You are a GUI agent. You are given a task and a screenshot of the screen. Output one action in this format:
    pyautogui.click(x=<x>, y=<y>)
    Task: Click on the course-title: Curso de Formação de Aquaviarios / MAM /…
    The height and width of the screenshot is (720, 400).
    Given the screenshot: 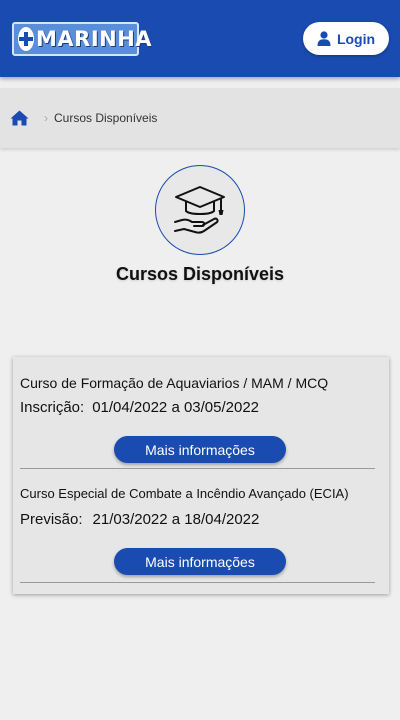 What is the action you would take?
    pyautogui.click(x=174, y=383)
    